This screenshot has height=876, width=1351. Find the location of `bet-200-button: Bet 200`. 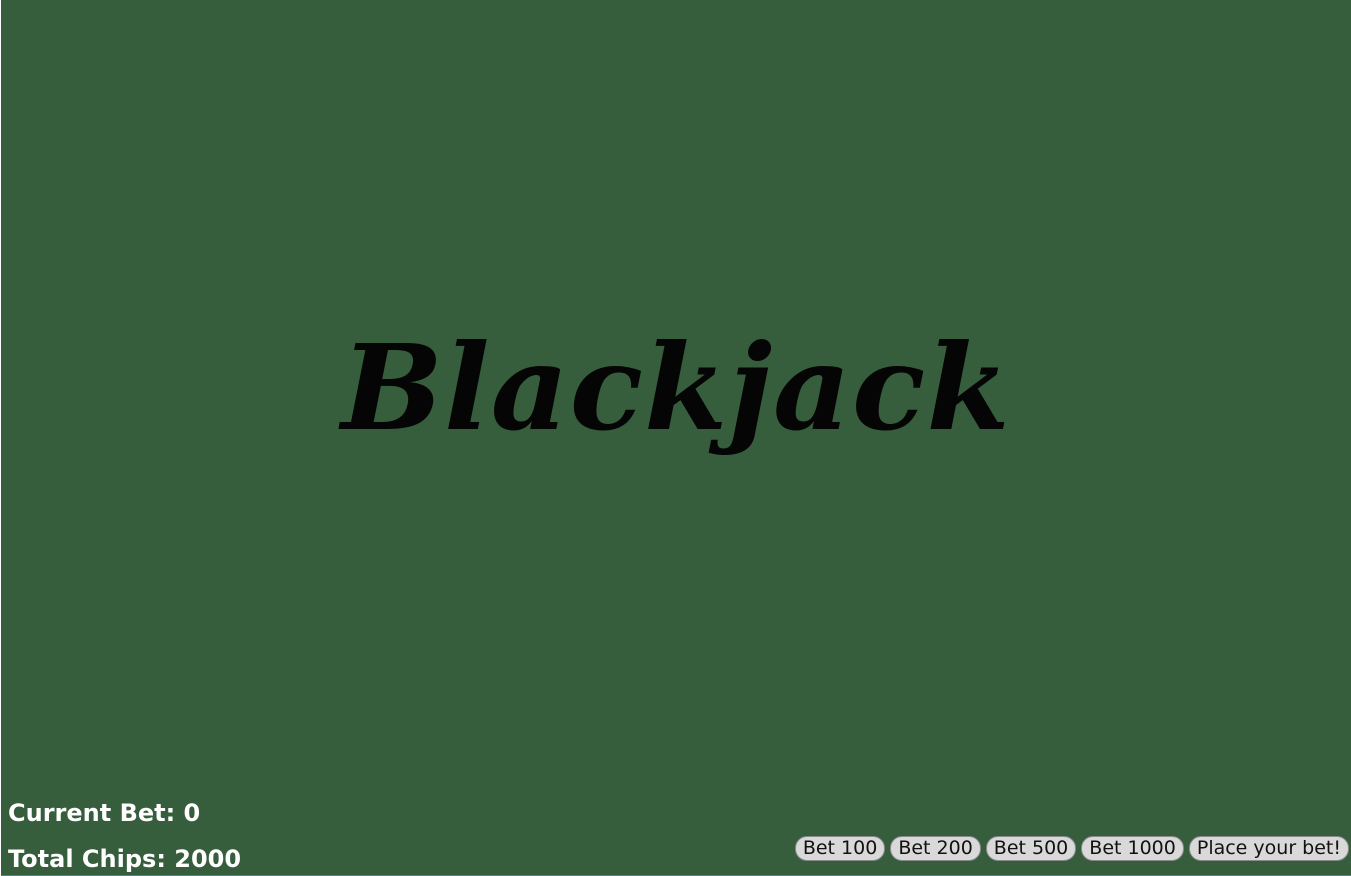

bet-200-button: Bet 200 is located at coordinates (935, 848).